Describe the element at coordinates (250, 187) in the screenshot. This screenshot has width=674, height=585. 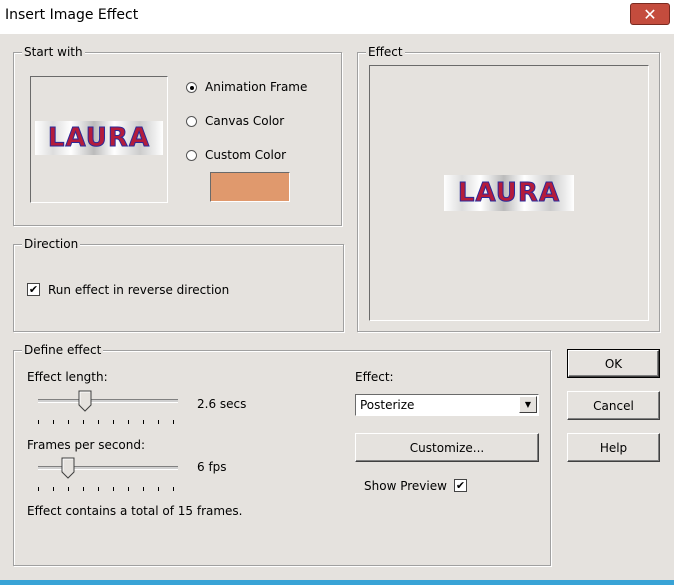
I see `custom-color-swatch` at that location.